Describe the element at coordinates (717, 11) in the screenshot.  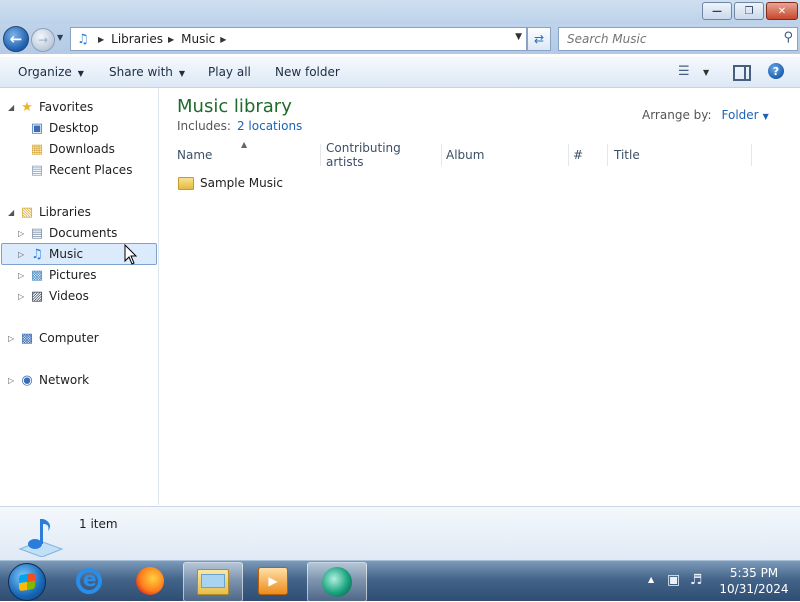
I see `minimize-button: —` at that location.